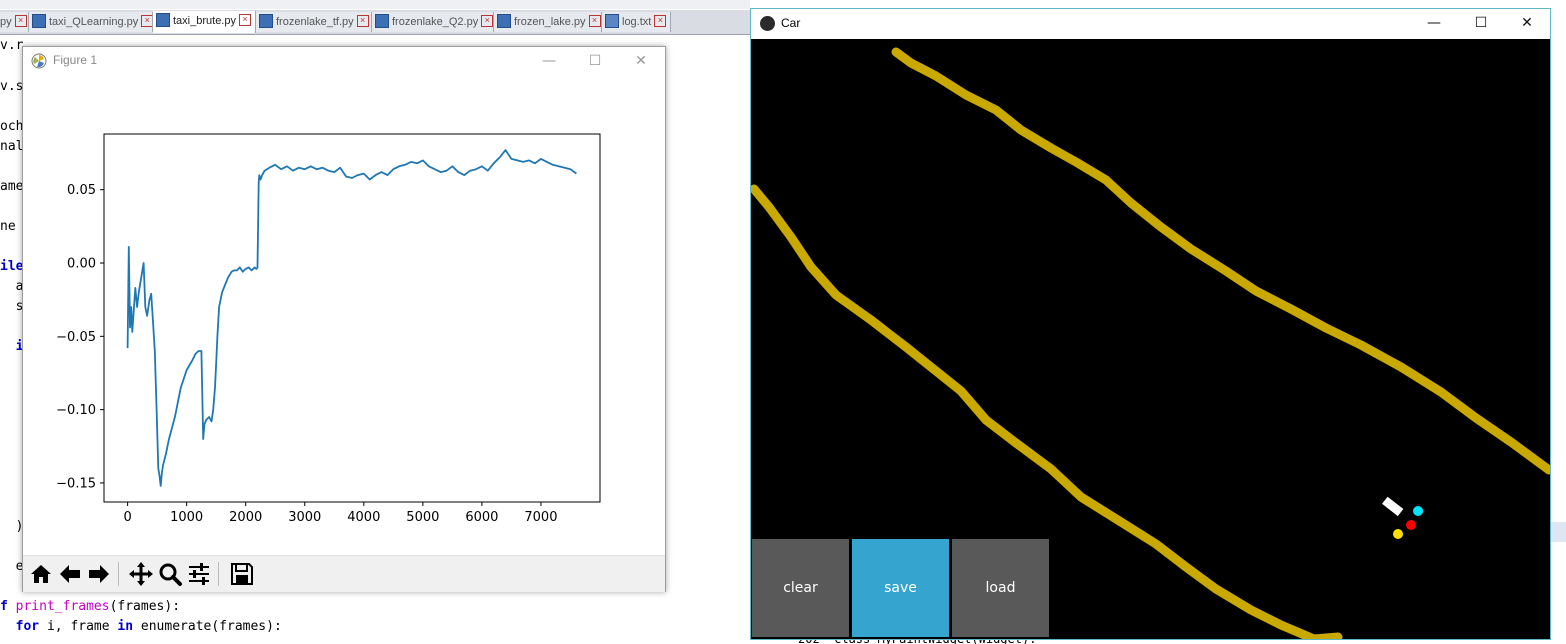 This screenshot has width=1566, height=644. I want to click on editor-right-edge, so click(1558, 337).